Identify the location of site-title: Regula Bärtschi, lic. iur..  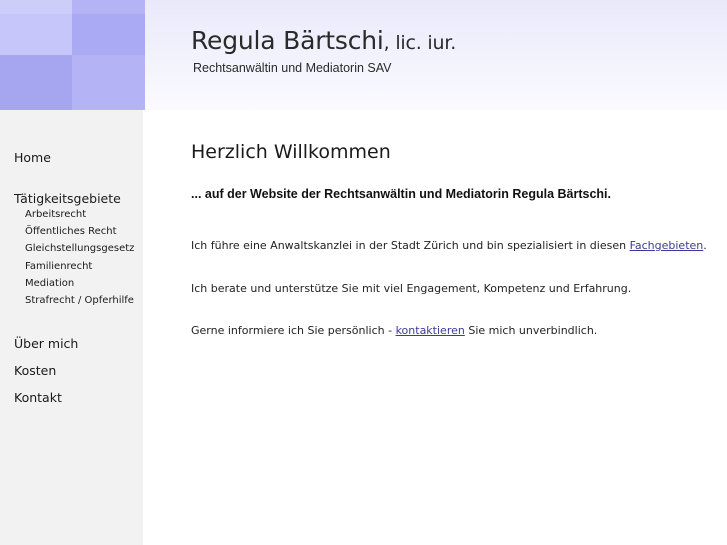
(323, 40).